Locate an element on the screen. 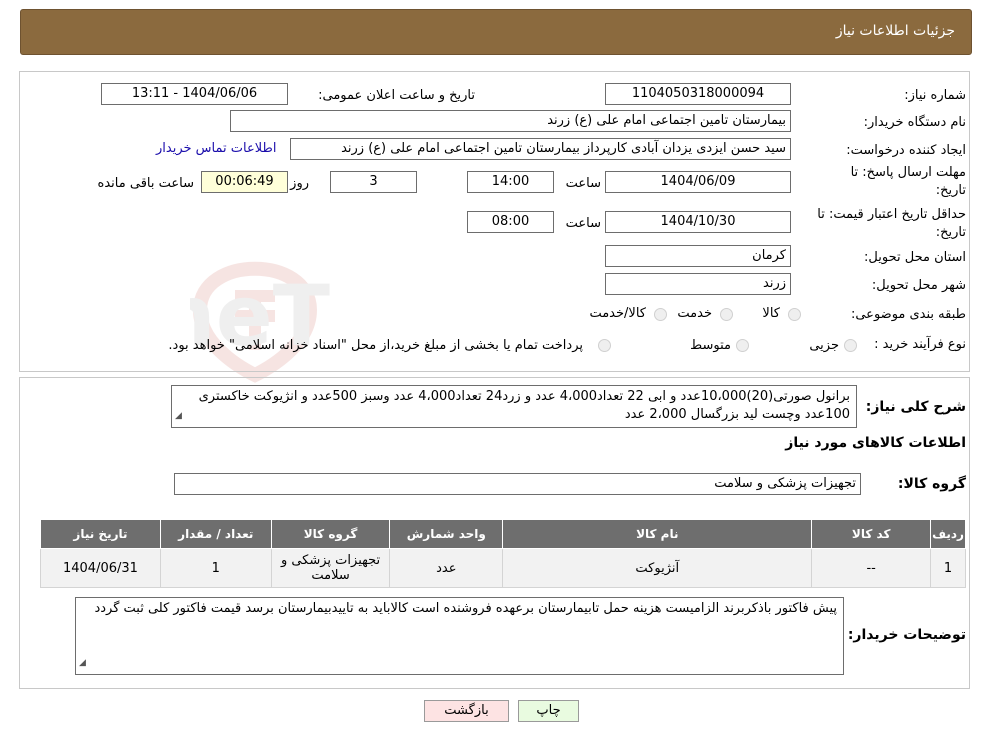 This screenshot has height=744, width=985. province-label: استان محل تحویل: is located at coordinates (915, 257).